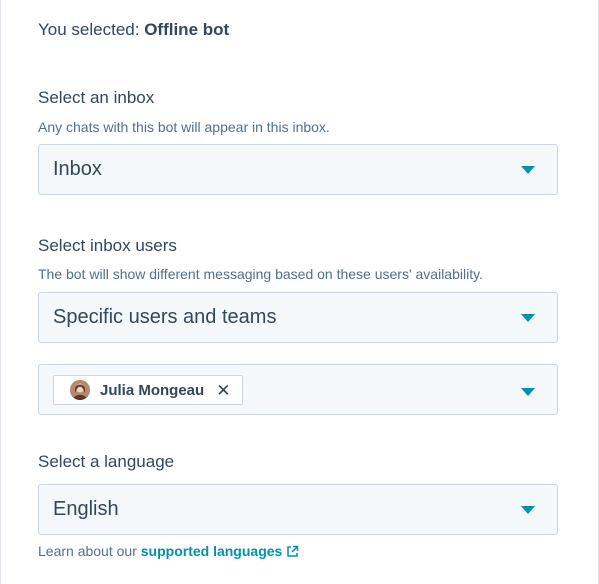 This screenshot has width=599, height=584. Describe the element at coordinates (107, 245) in the screenshot. I see `inbox-users-section-title: Select inbox users` at that location.